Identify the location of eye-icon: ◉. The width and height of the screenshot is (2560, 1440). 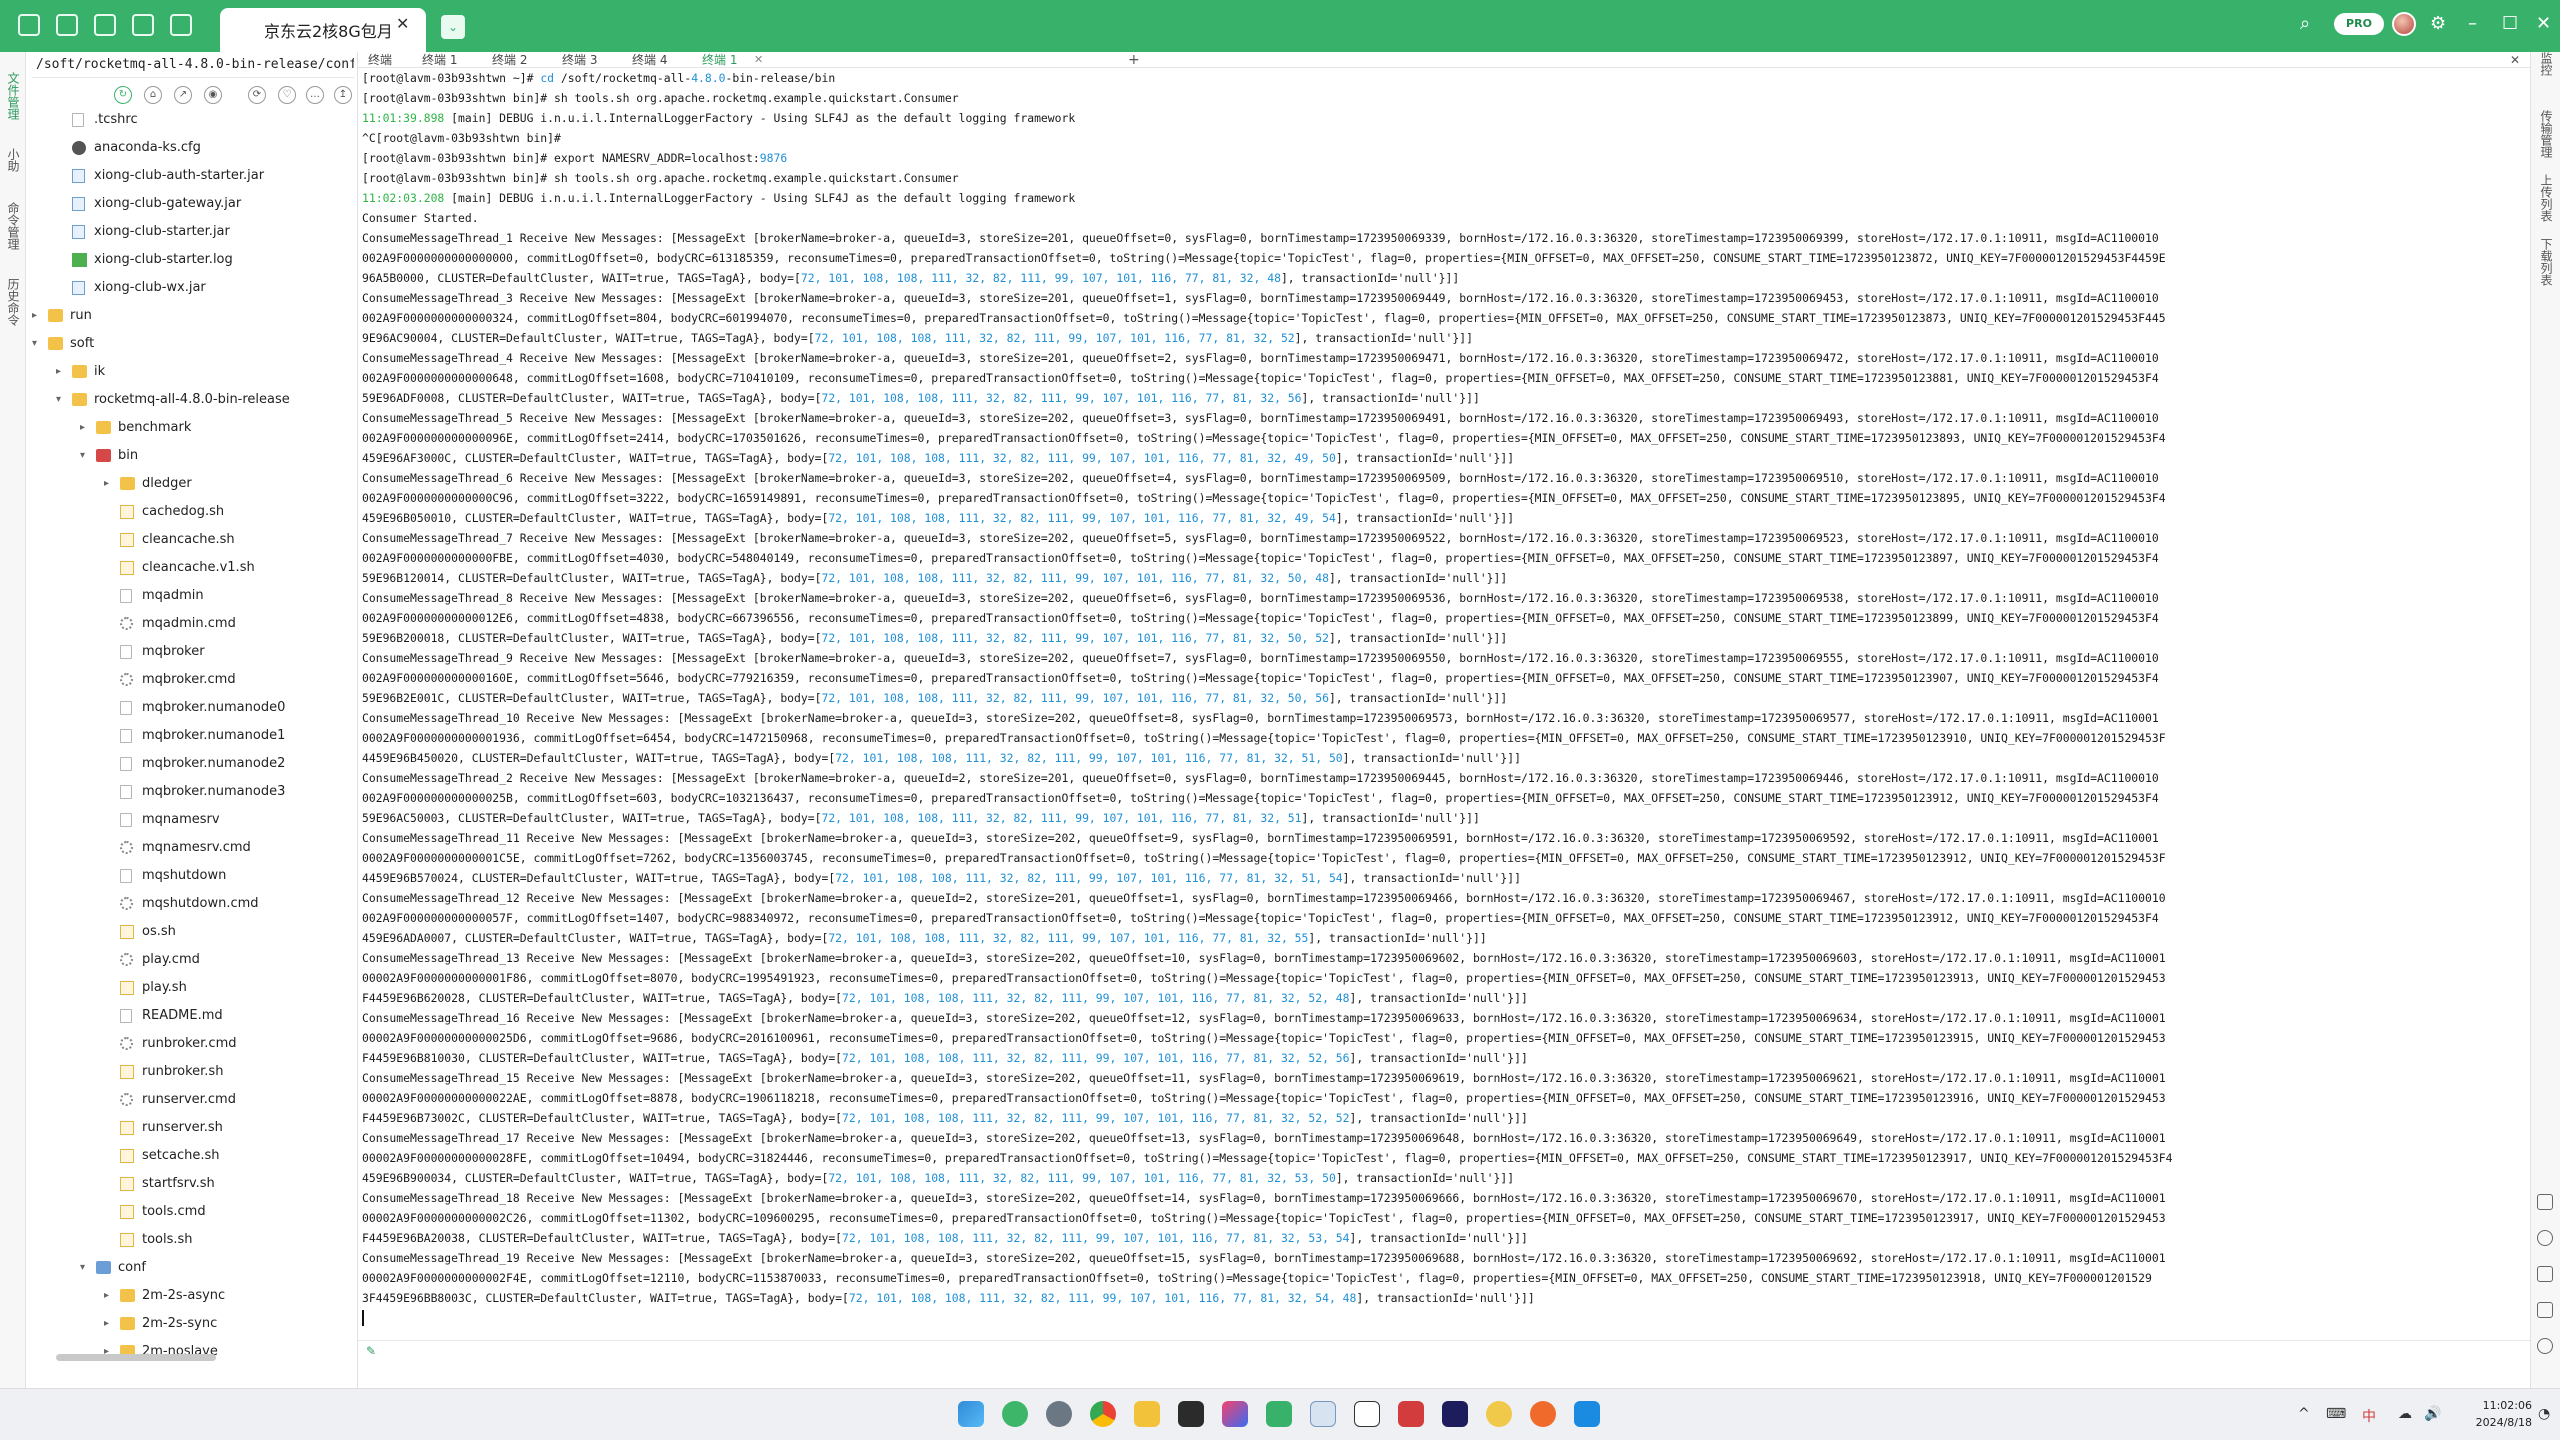
(213, 95).